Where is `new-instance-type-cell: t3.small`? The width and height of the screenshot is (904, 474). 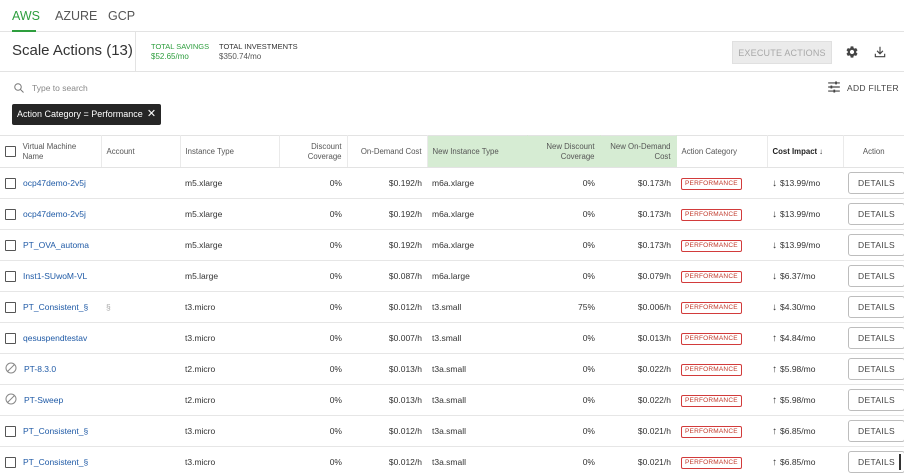
new-instance-type-cell: t3.small is located at coordinates (477, 307).